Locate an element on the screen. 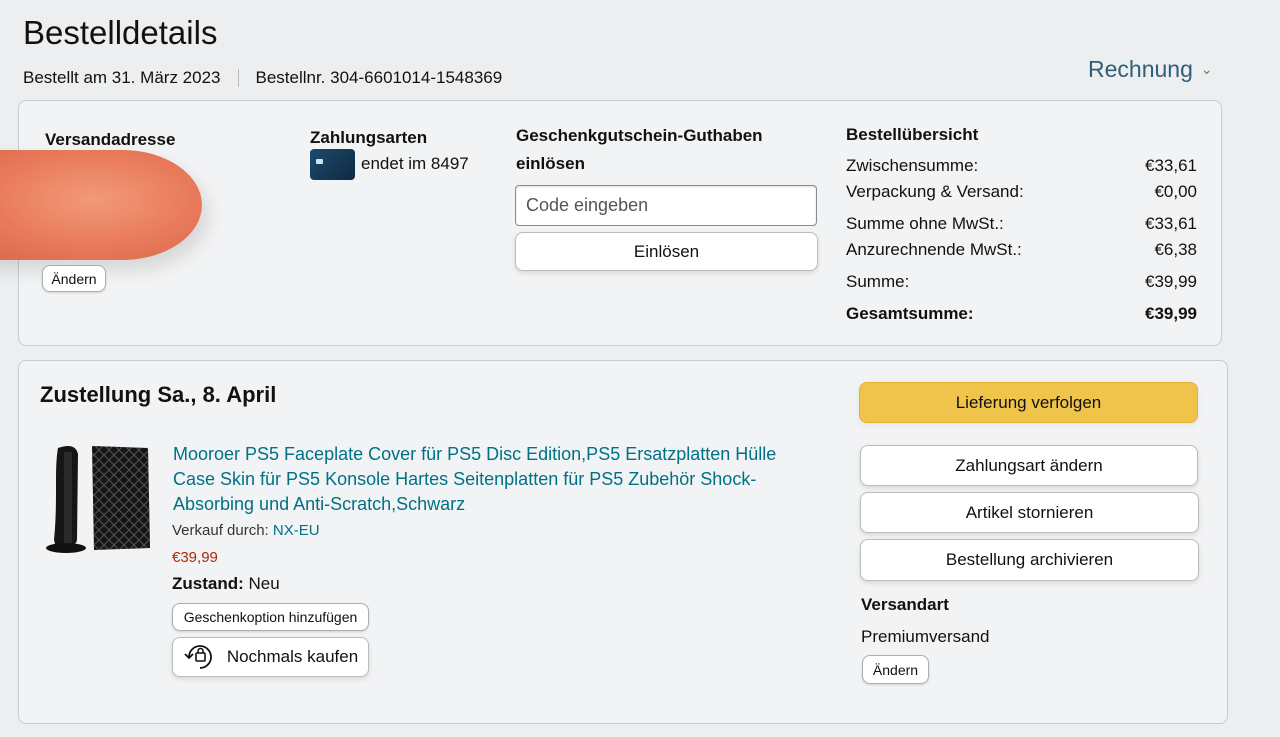 The image size is (1280, 737). ps5-faceplate-icon is located at coordinates (98, 499).